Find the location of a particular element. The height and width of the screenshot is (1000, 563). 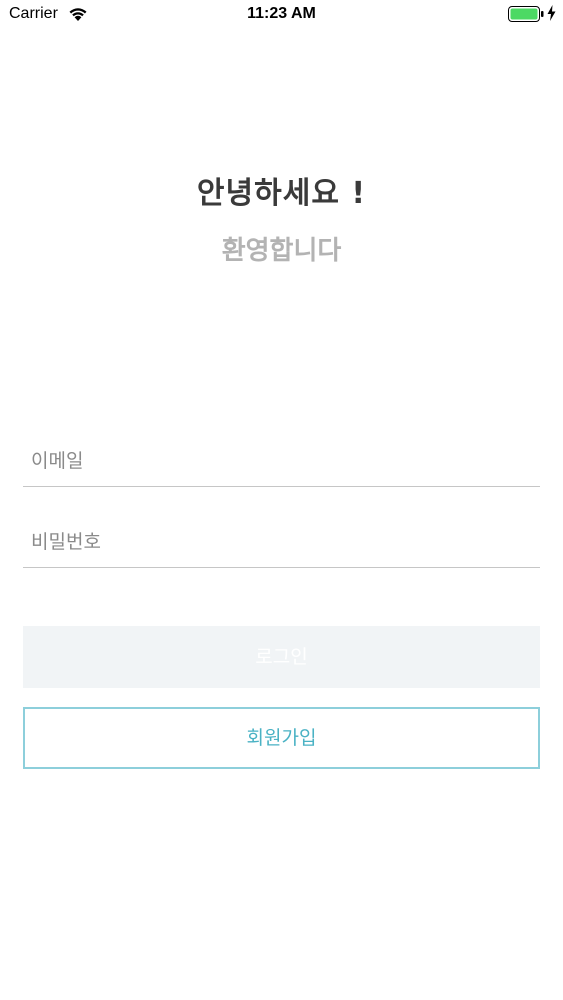

clock: 11:23 AM is located at coordinates (281, 13).